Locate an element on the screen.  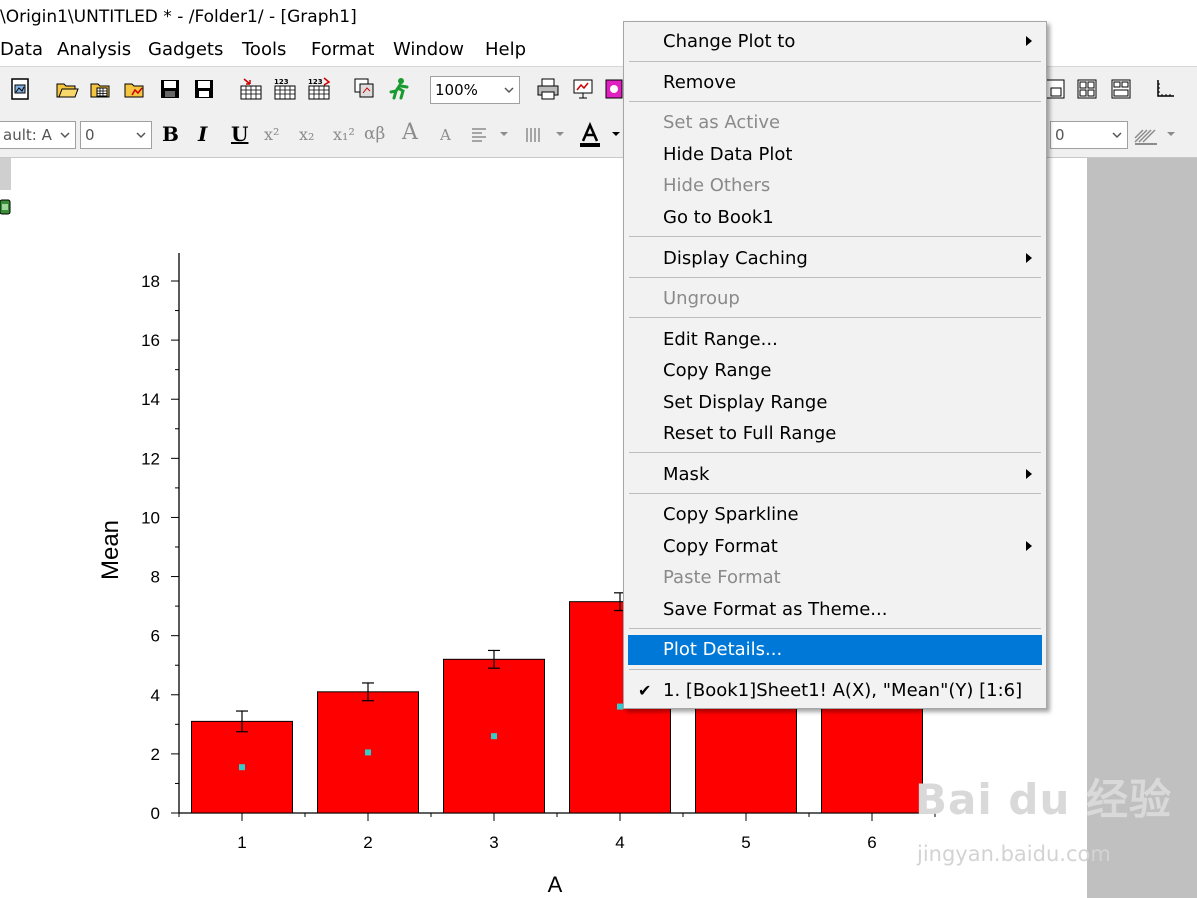
italic-button: I is located at coordinates (202, 134).